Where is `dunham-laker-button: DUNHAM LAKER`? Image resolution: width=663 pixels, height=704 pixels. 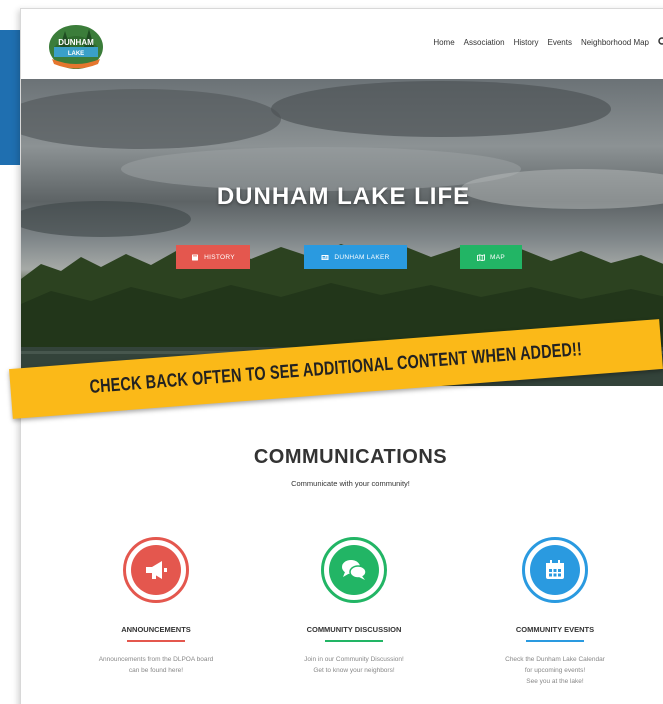
dunham-laker-button: DUNHAM LAKER is located at coordinates (355, 257).